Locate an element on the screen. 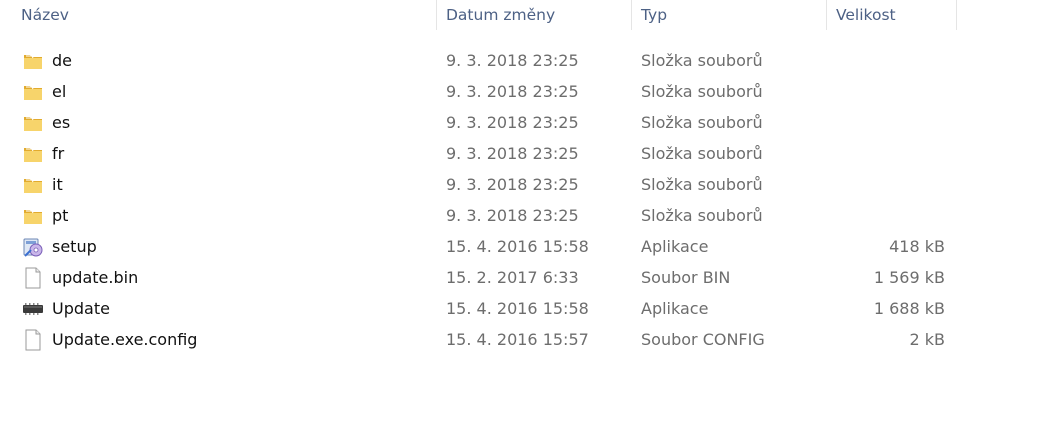 This screenshot has width=1047, height=434. file-row: el 9. 3. 2018 23:25 Složka souborů is located at coordinates (480, 91).